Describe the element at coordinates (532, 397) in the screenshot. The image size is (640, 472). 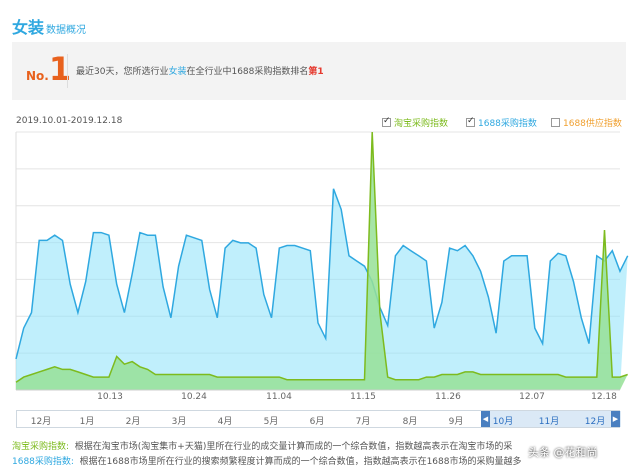
I see `x-tick: 12.07` at that location.